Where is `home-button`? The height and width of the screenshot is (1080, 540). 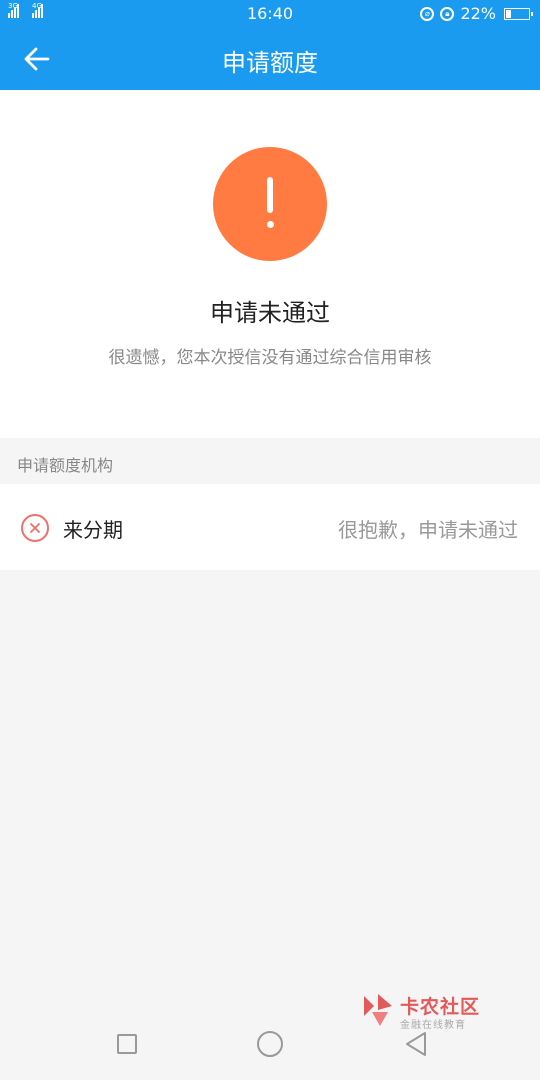 home-button is located at coordinates (270, 1044).